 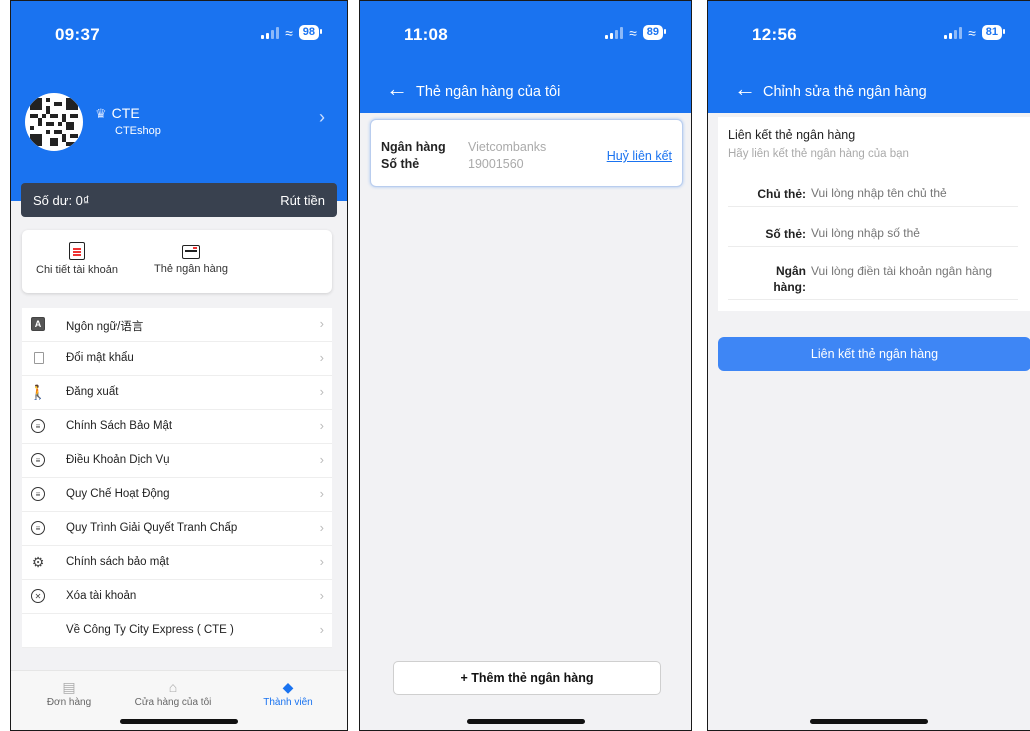 What do you see at coordinates (496, 164) in the screenshot?
I see `card-number-value: 19001560` at bounding box center [496, 164].